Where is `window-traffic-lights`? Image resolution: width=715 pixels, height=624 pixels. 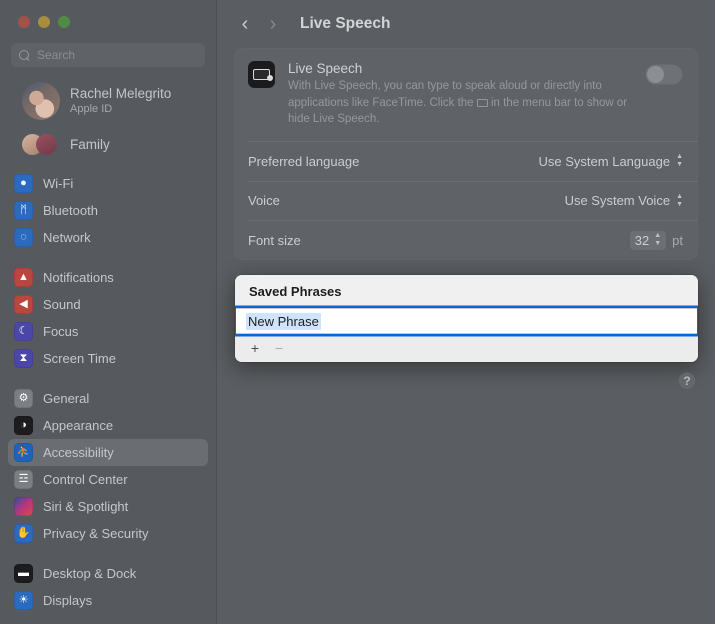
window-traffic-lights is located at coordinates (108, 14).